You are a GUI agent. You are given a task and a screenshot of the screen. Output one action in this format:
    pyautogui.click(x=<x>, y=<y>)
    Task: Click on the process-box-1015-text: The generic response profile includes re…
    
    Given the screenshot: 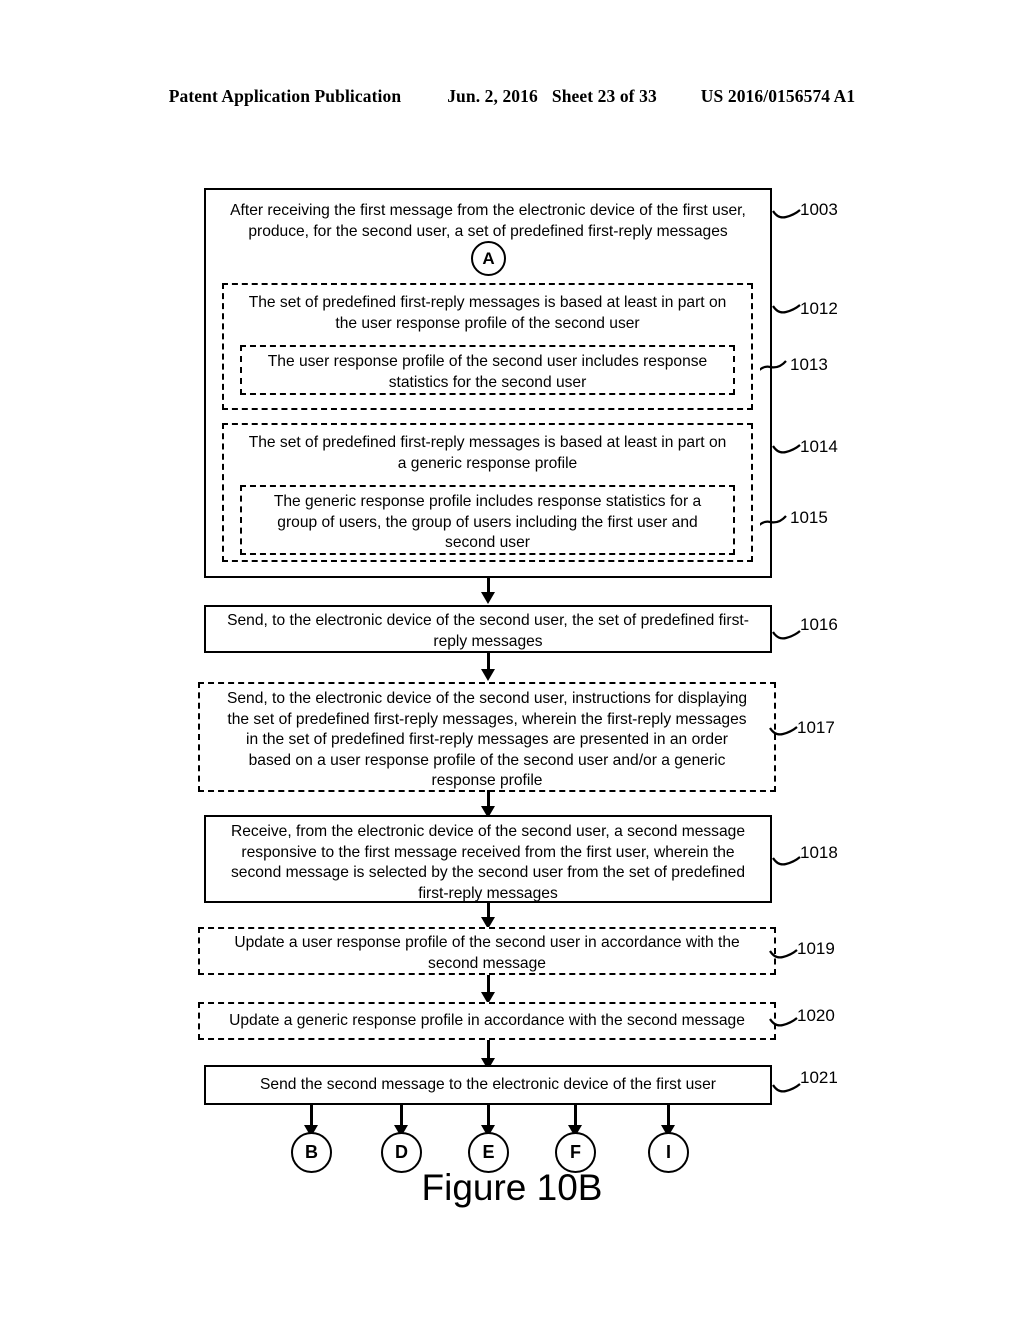 What is the action you would take?
    pyautogui.click(x=487, y=522)
    